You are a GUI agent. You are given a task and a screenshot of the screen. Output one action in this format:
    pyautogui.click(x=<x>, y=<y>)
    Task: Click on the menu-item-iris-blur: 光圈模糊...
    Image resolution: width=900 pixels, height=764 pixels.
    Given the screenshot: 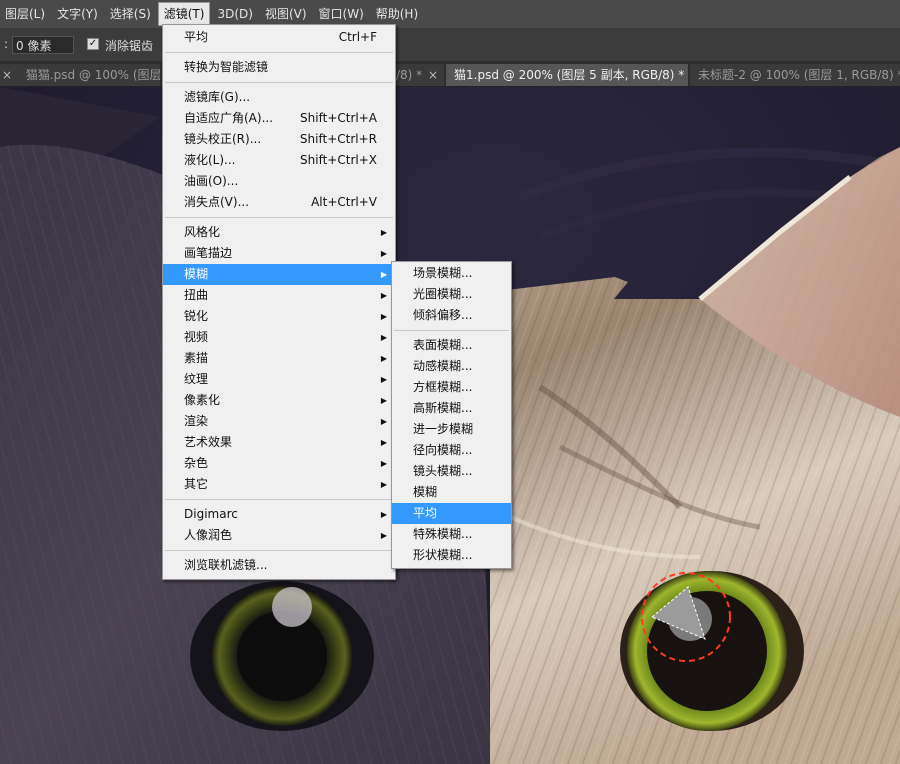 What is the action you would take?
    pyautogui.click(x=451, y=294)
    